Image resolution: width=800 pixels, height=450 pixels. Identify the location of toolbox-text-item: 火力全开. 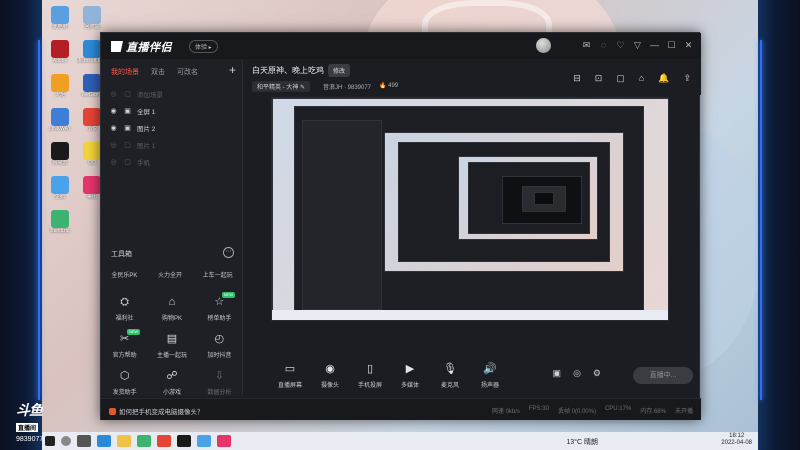
(170, 274).